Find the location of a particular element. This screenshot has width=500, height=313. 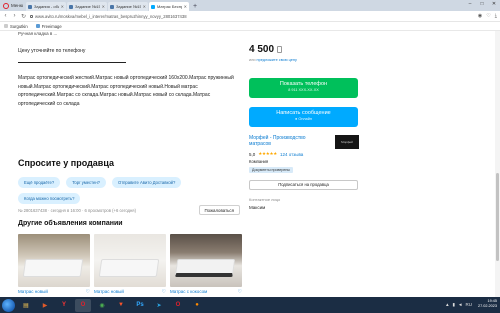

seller-rating: 5,0 ★★★★★ 124 отзыва is located at coordinates (276, 154).